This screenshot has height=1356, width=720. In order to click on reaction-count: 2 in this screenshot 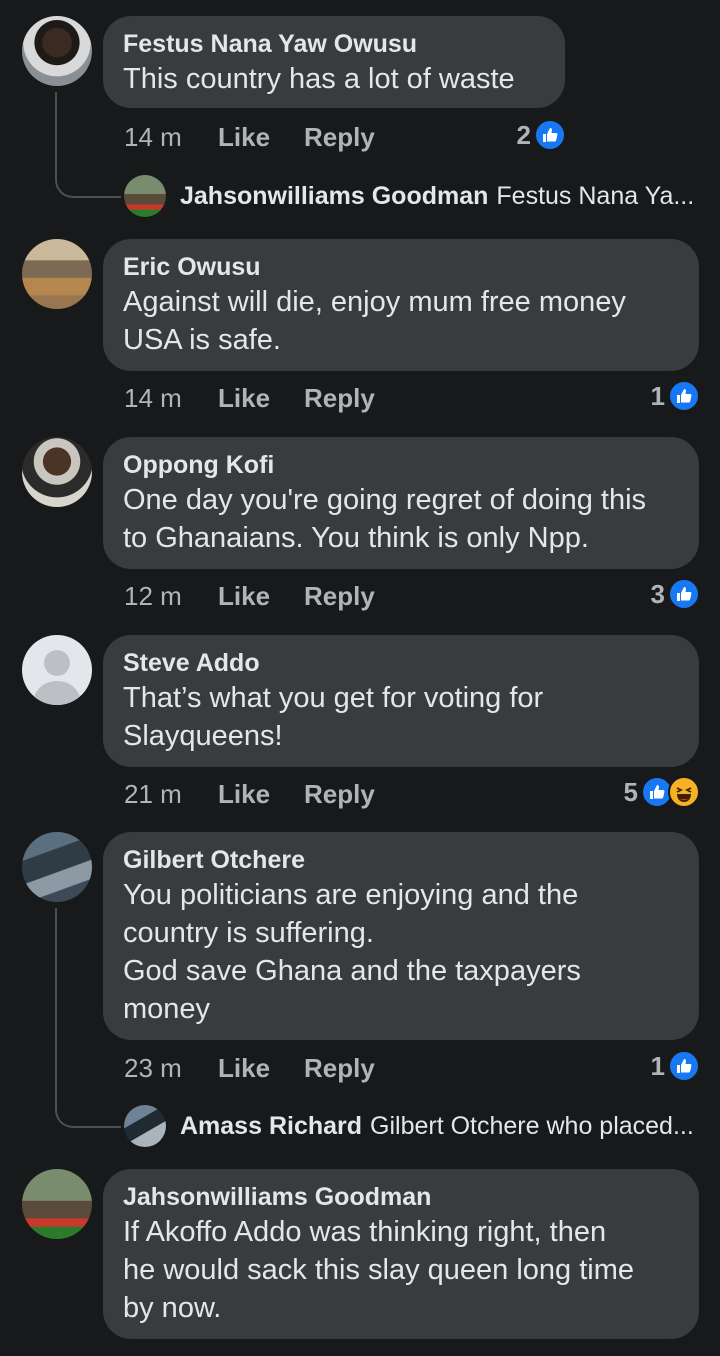, I will do `click(523, 135)`.